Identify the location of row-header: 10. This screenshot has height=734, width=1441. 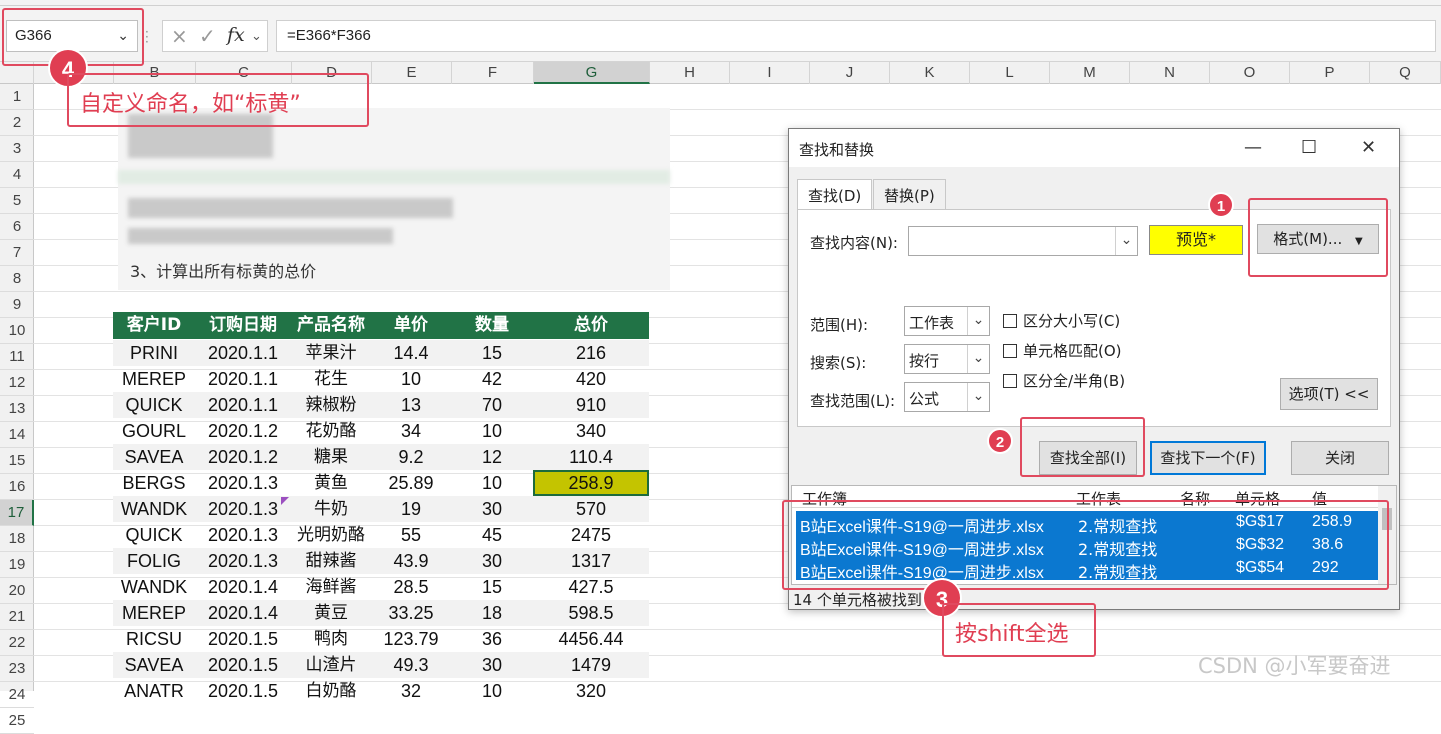
(17, 331).